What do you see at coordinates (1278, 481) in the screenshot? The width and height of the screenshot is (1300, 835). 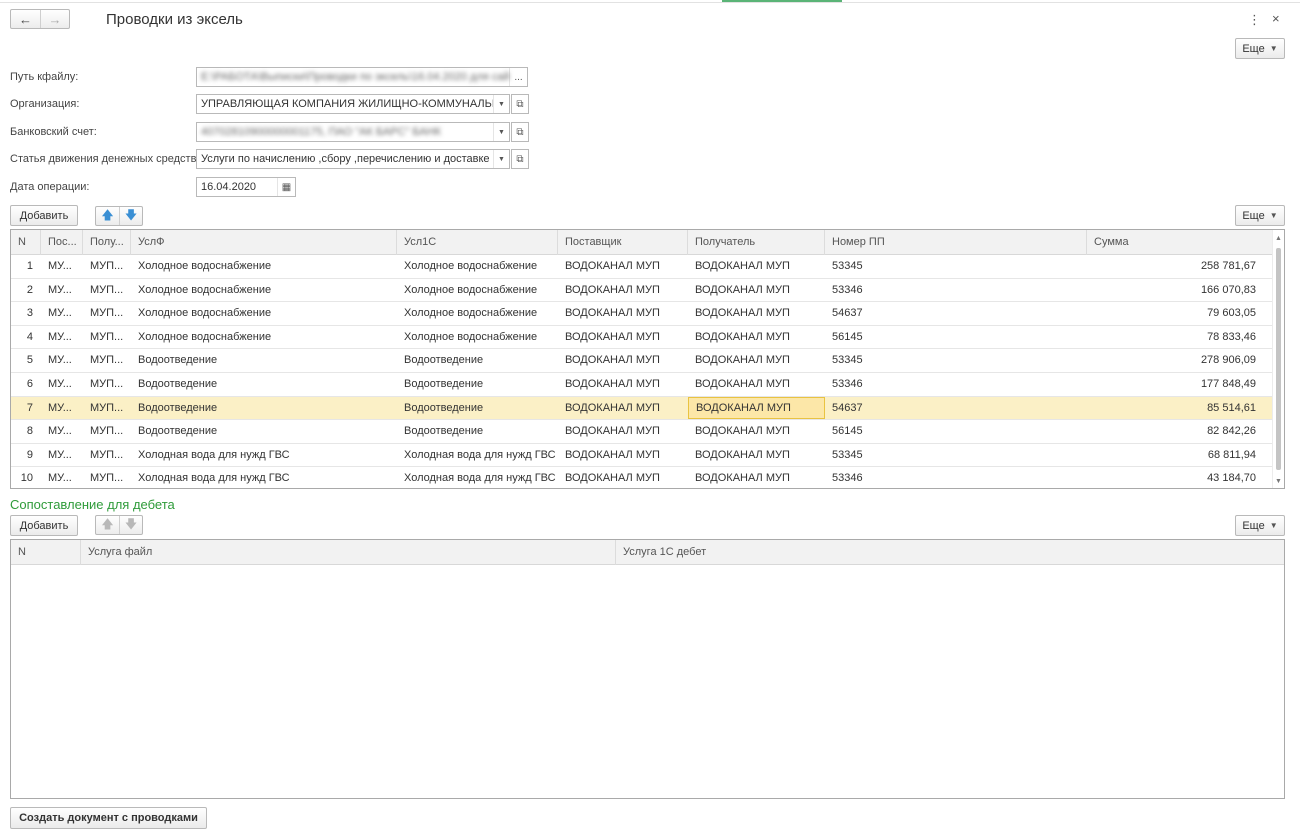 I see `scroll-down-icon: ▼` at bounding box center [1278, 481].